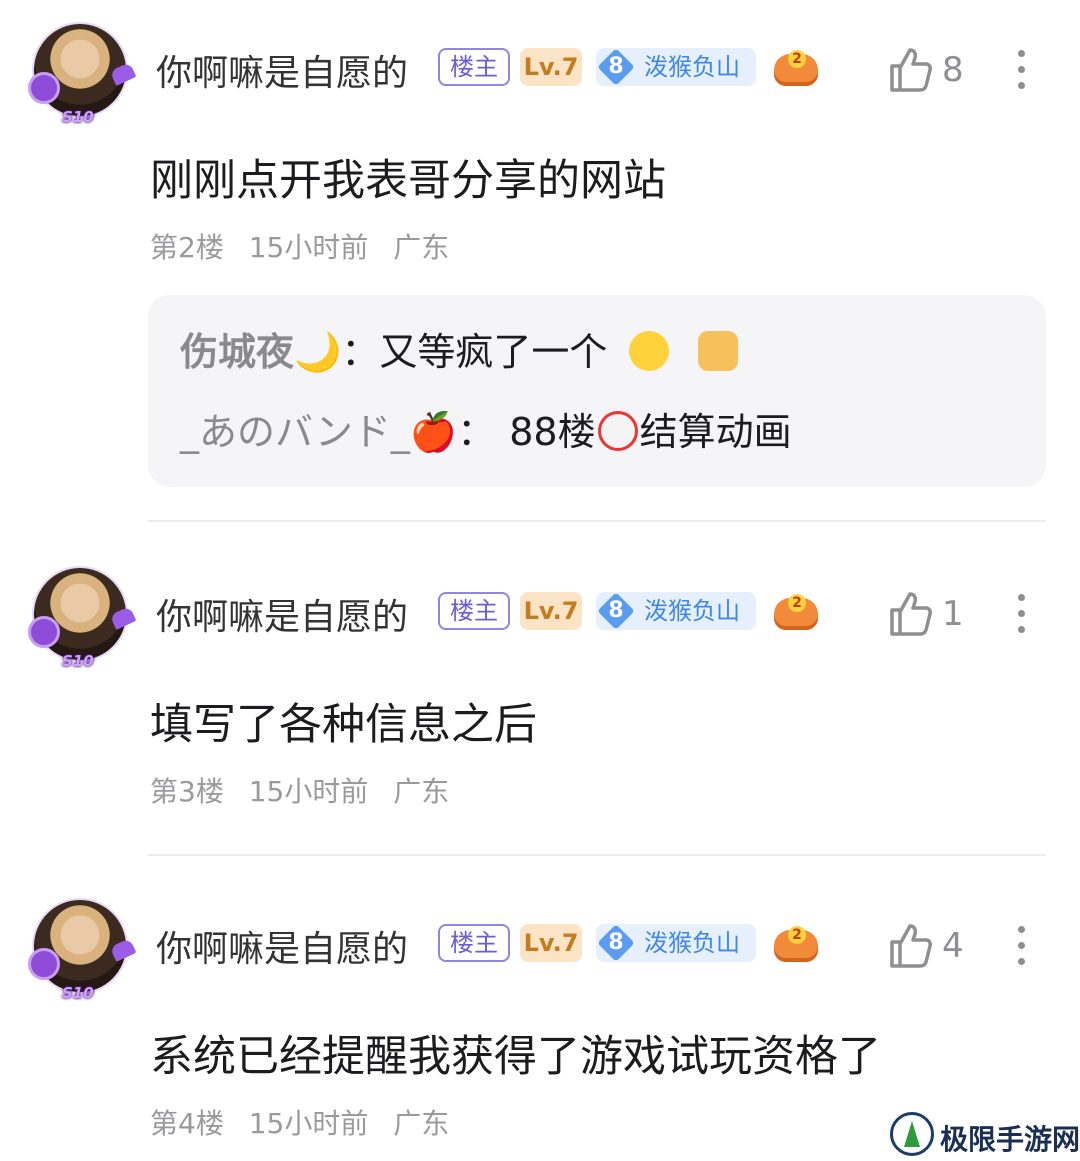 The image size is (1080, 1161). Describe the element at coordinates (953, 70) in the screenshot. I see `like-count: 8` at that location.